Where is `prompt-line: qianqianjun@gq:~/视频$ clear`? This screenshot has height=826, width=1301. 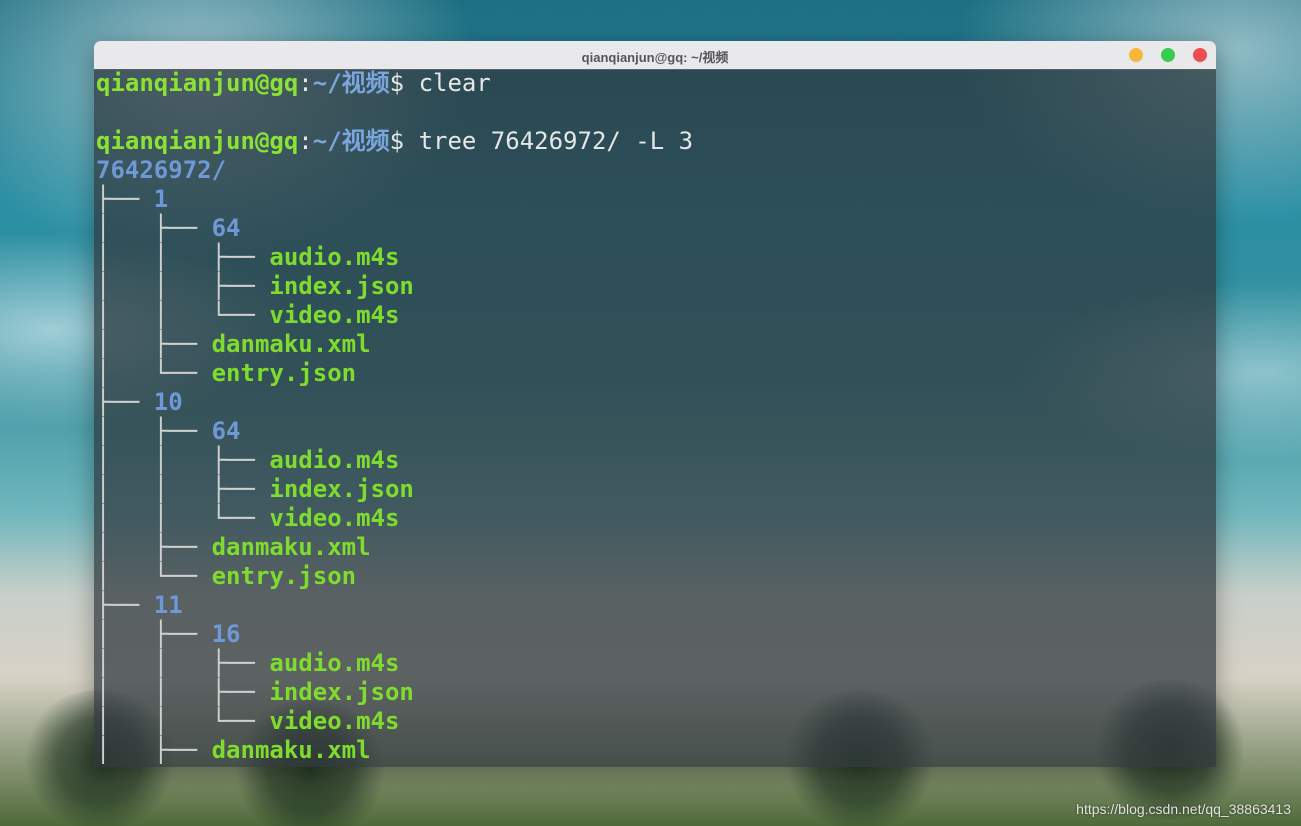 prompt-line: qianqianjun@gq:~/视频$ clear is located at coordinates (656, 83).